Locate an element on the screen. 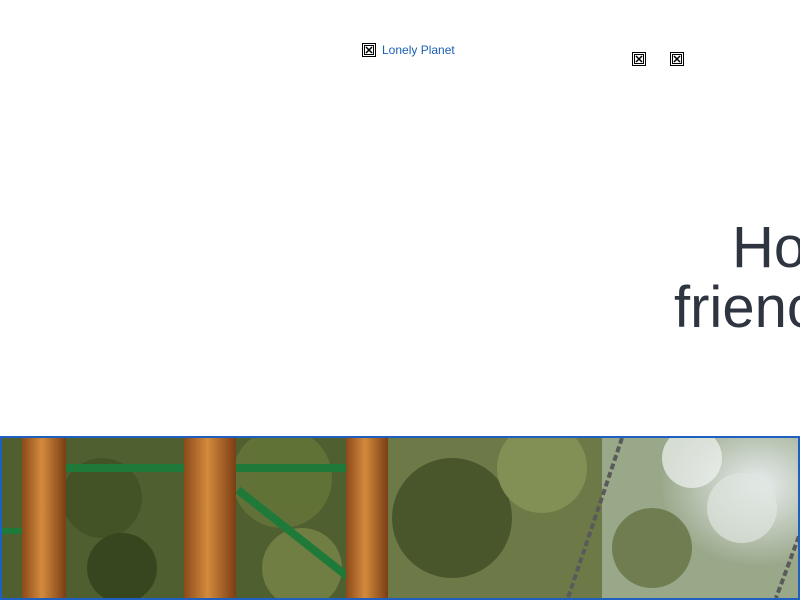  article-headline: Ho frienc is located at coordinates (730, 278).